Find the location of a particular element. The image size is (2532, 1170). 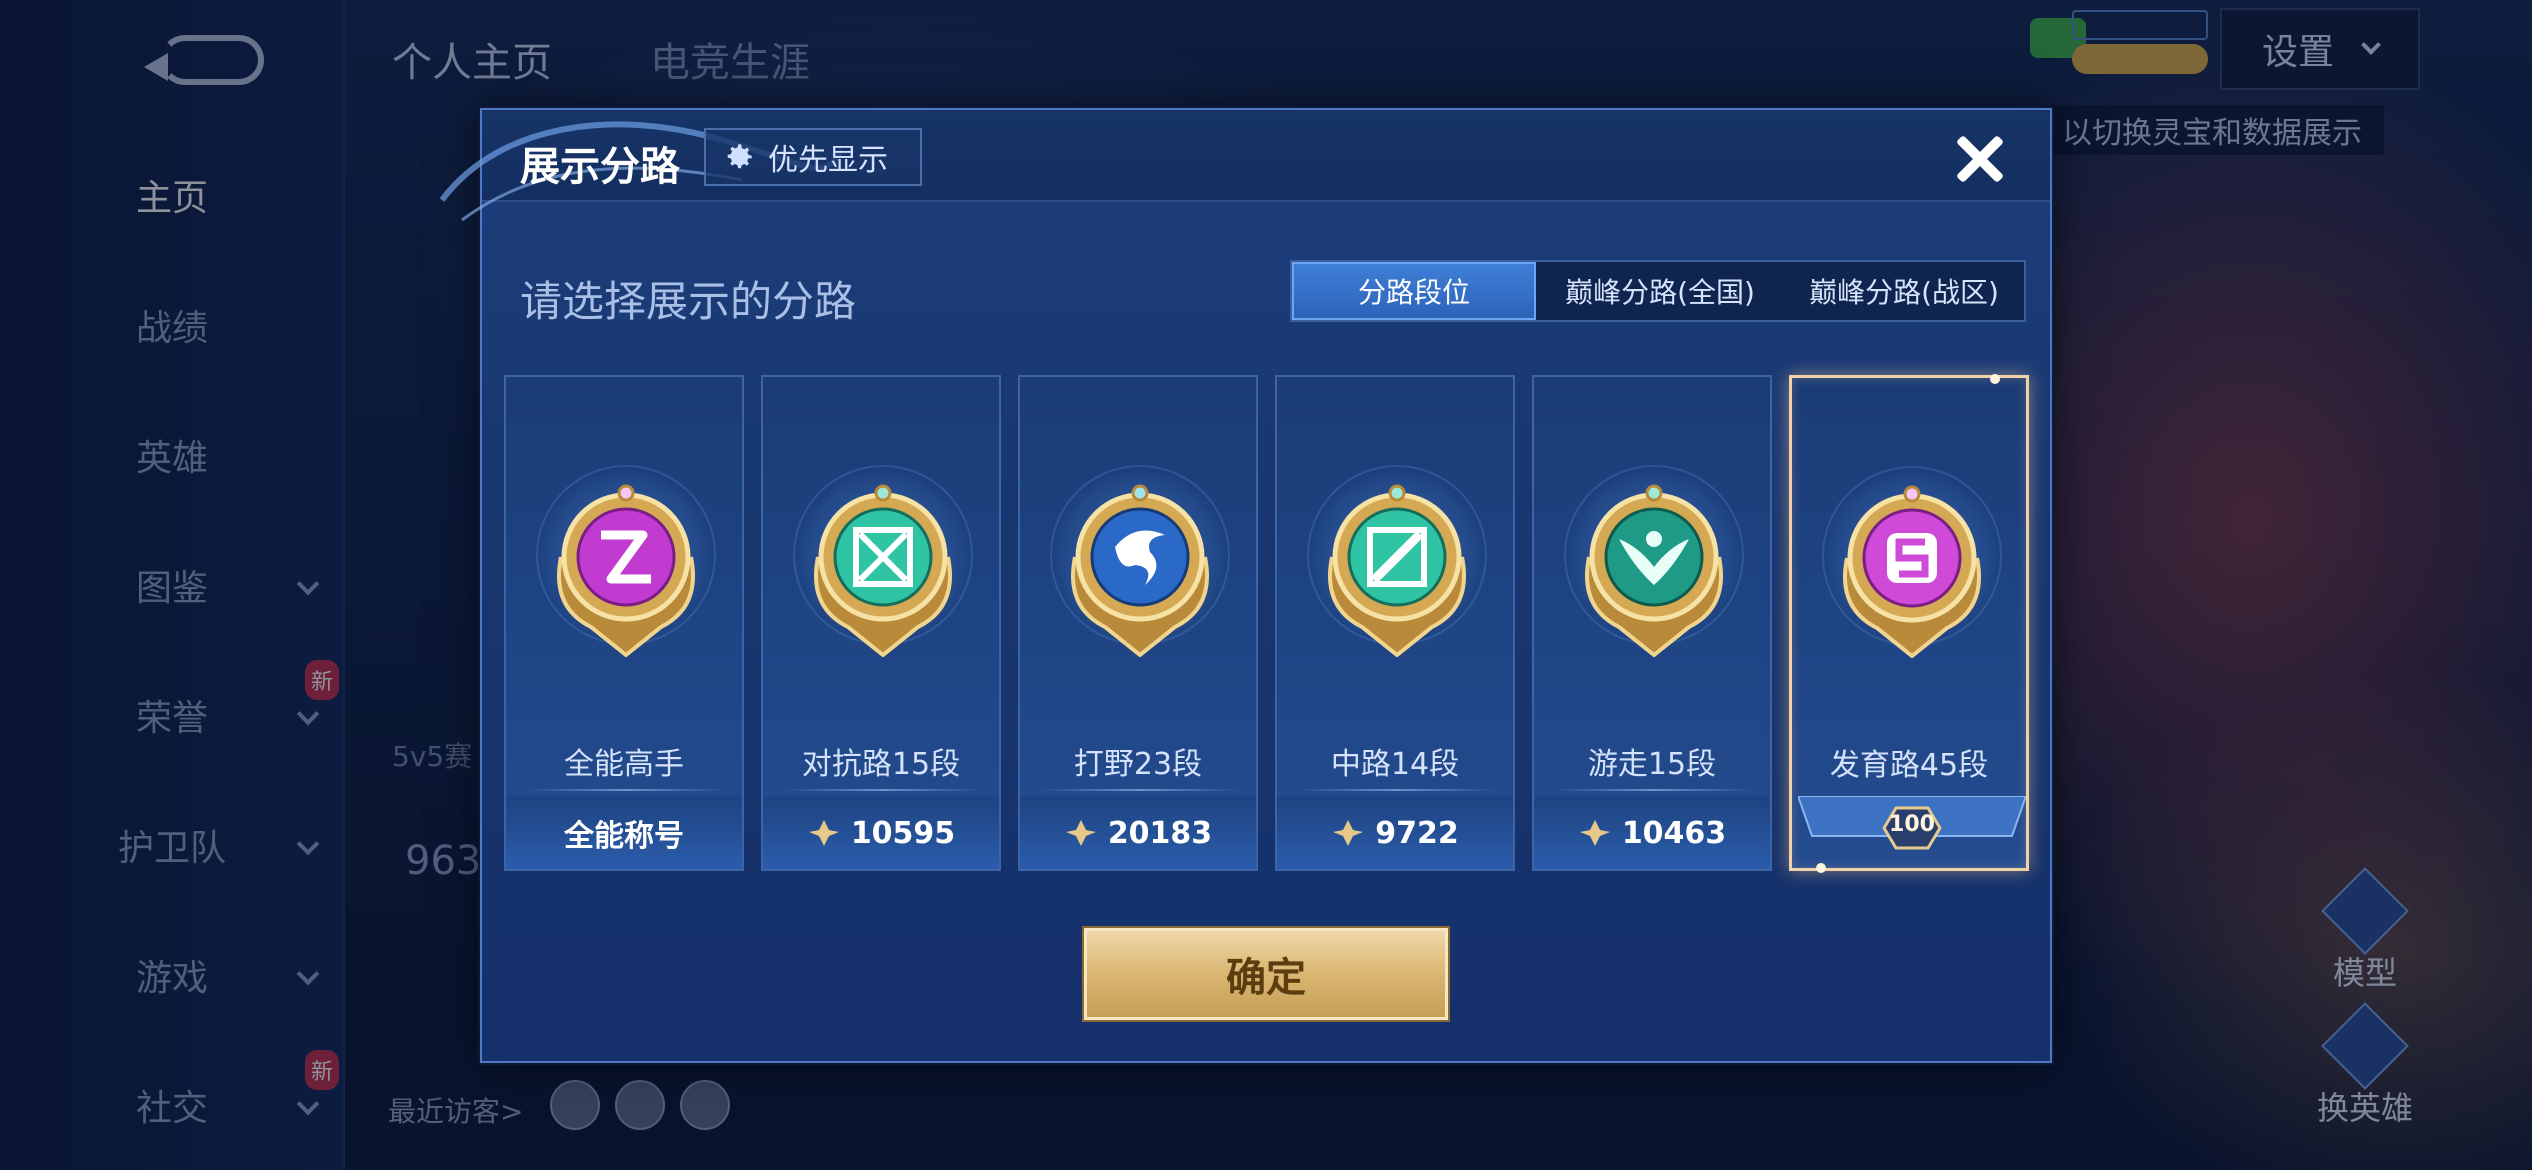

lane-card-farm: 发育路45段 100 is located at coordinates (1909, 623).